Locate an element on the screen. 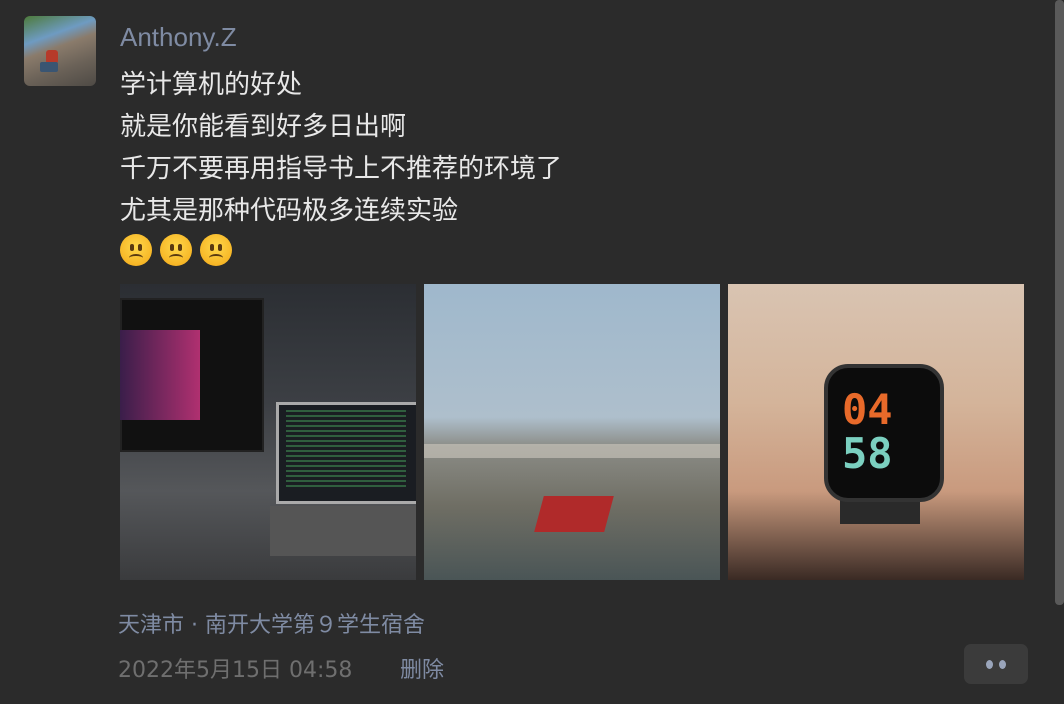 This screenshot has height=704, width=1064. post-line: 就是你能看到好多日出啊 is located at coordinates (263, 127).